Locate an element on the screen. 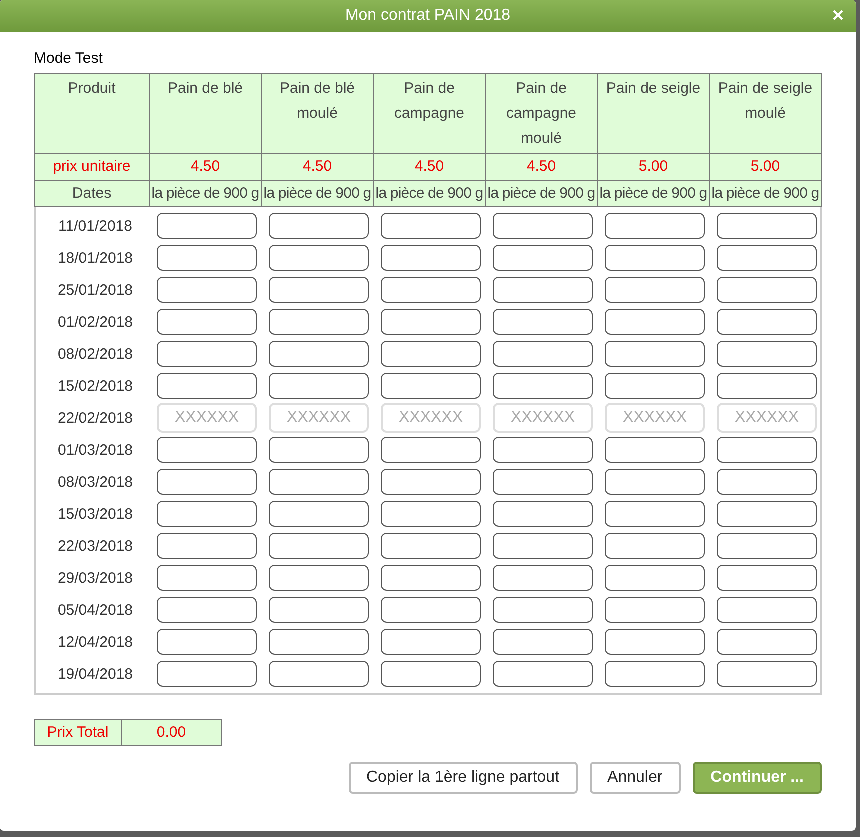 This screenshot has height=837, width=860. date-label: 15/02/2018 is located at coordinates (95, 386).